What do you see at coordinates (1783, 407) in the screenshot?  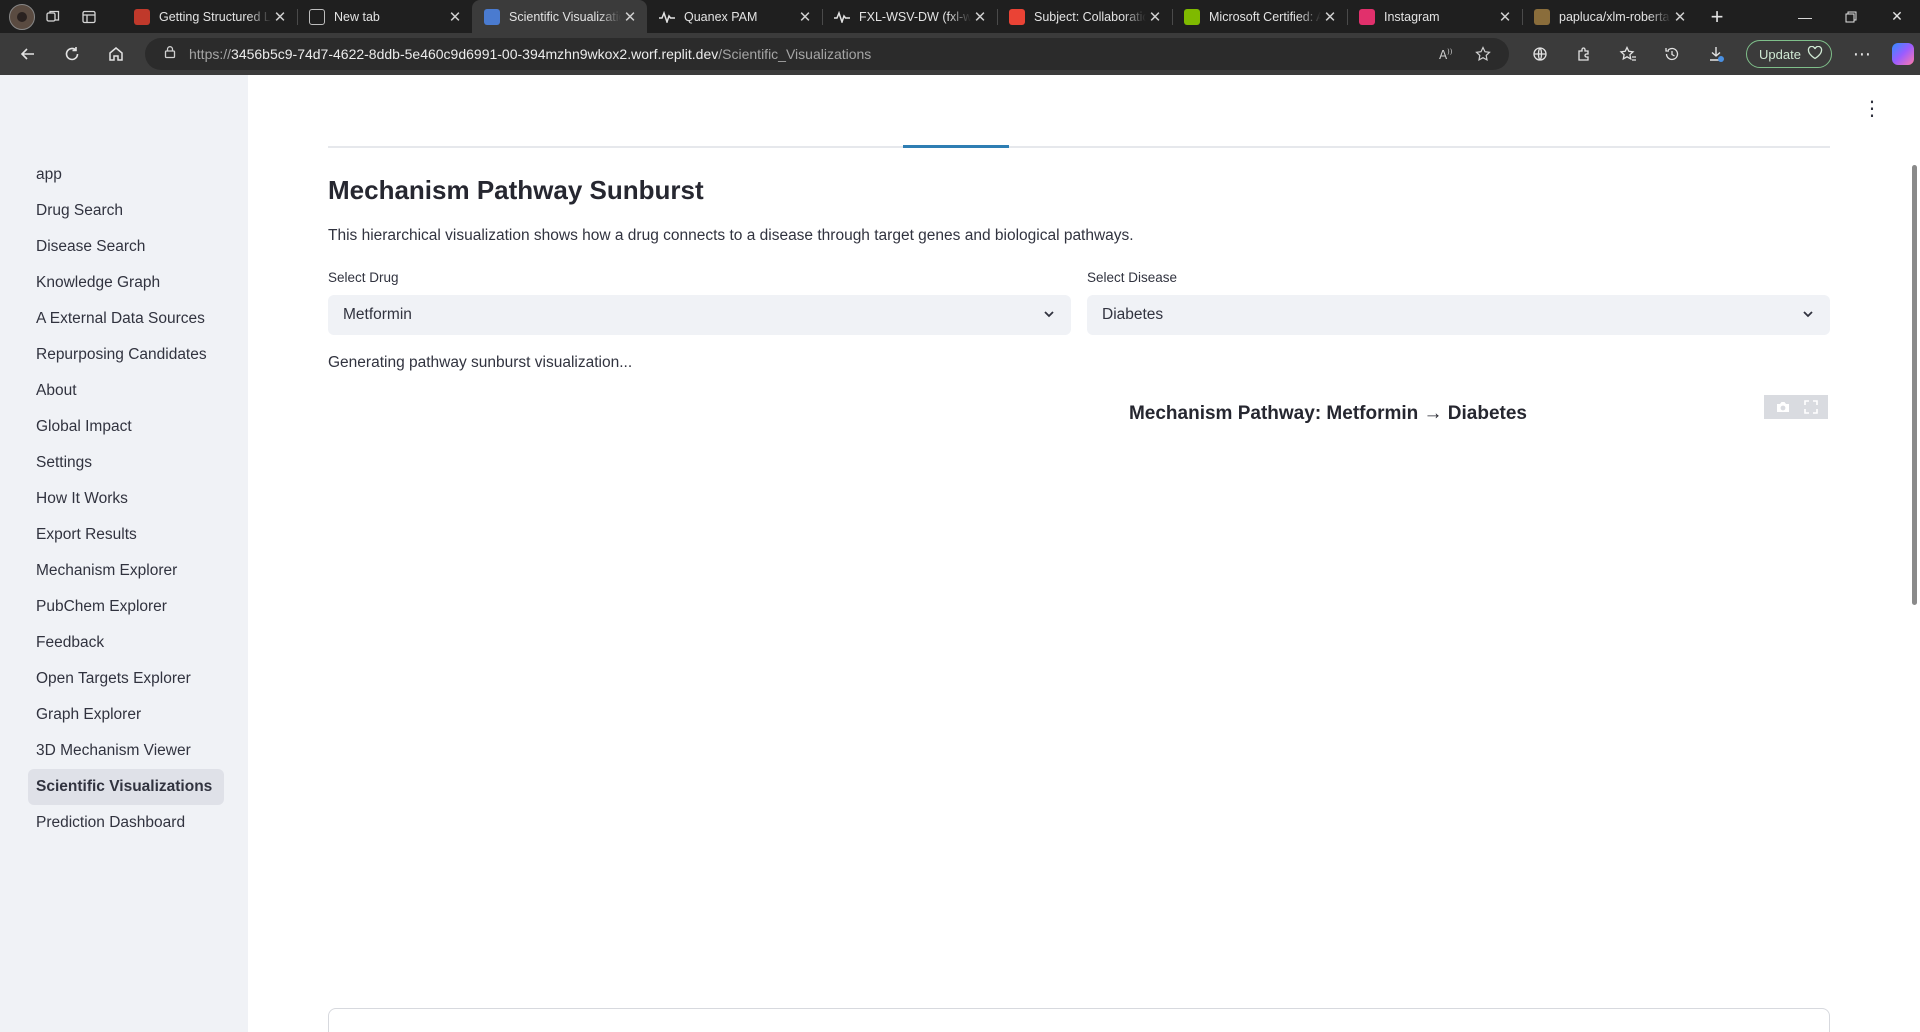 I see `camera-icon` at bounding box center [1783, 407].